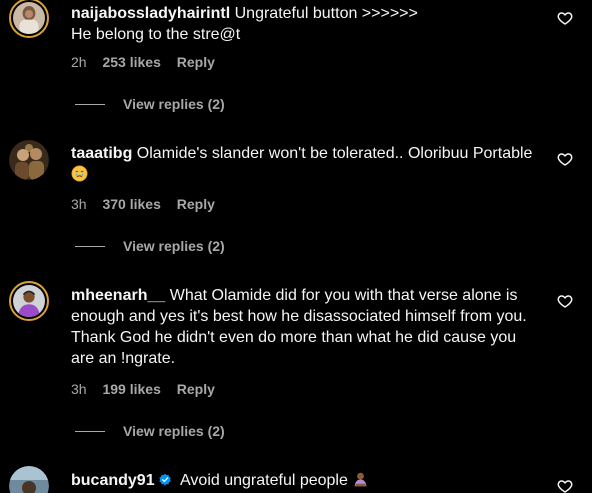 This screenshot has height=493, width=592. Describe the element at coordinates (118, 295) in the screenshot. I see `comment-username: mheenarh__` at that location.